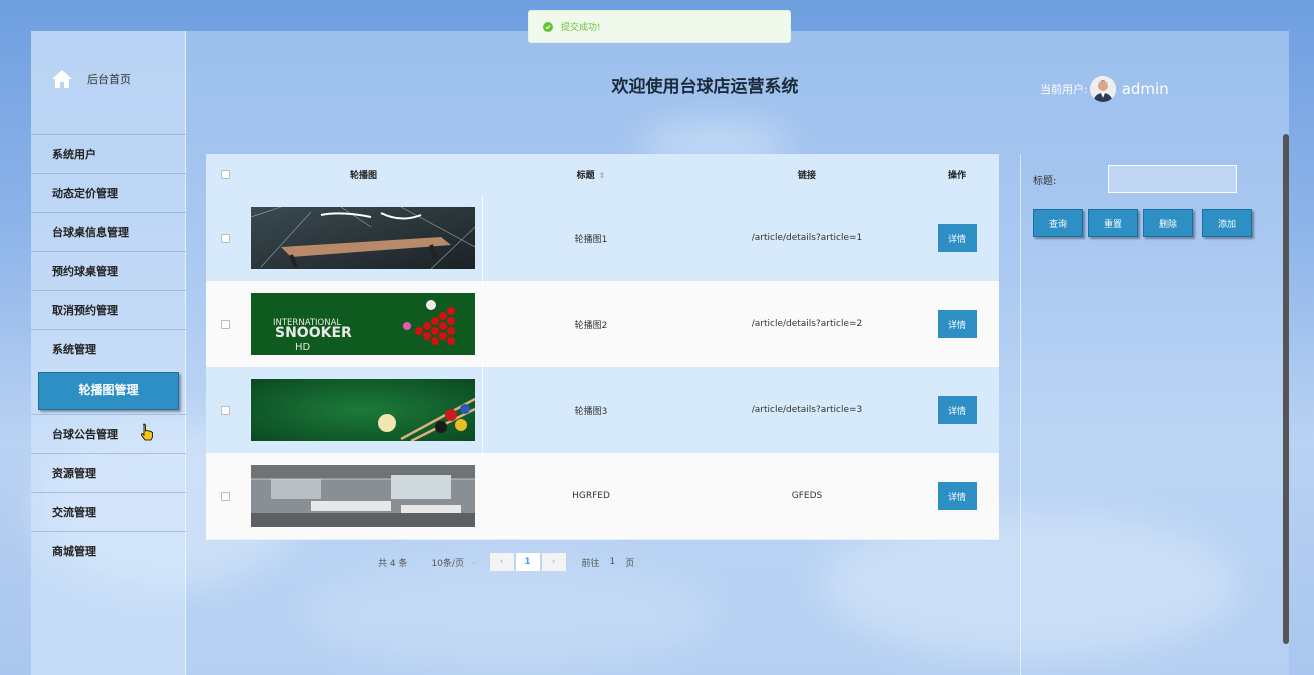 The width and height of the screenshot is (1314, 675). Describe the element at coordinates (108, 192) in the screenshot. I see `sidebar-item-dynamic-pricing: 动态定价管理` at that location.